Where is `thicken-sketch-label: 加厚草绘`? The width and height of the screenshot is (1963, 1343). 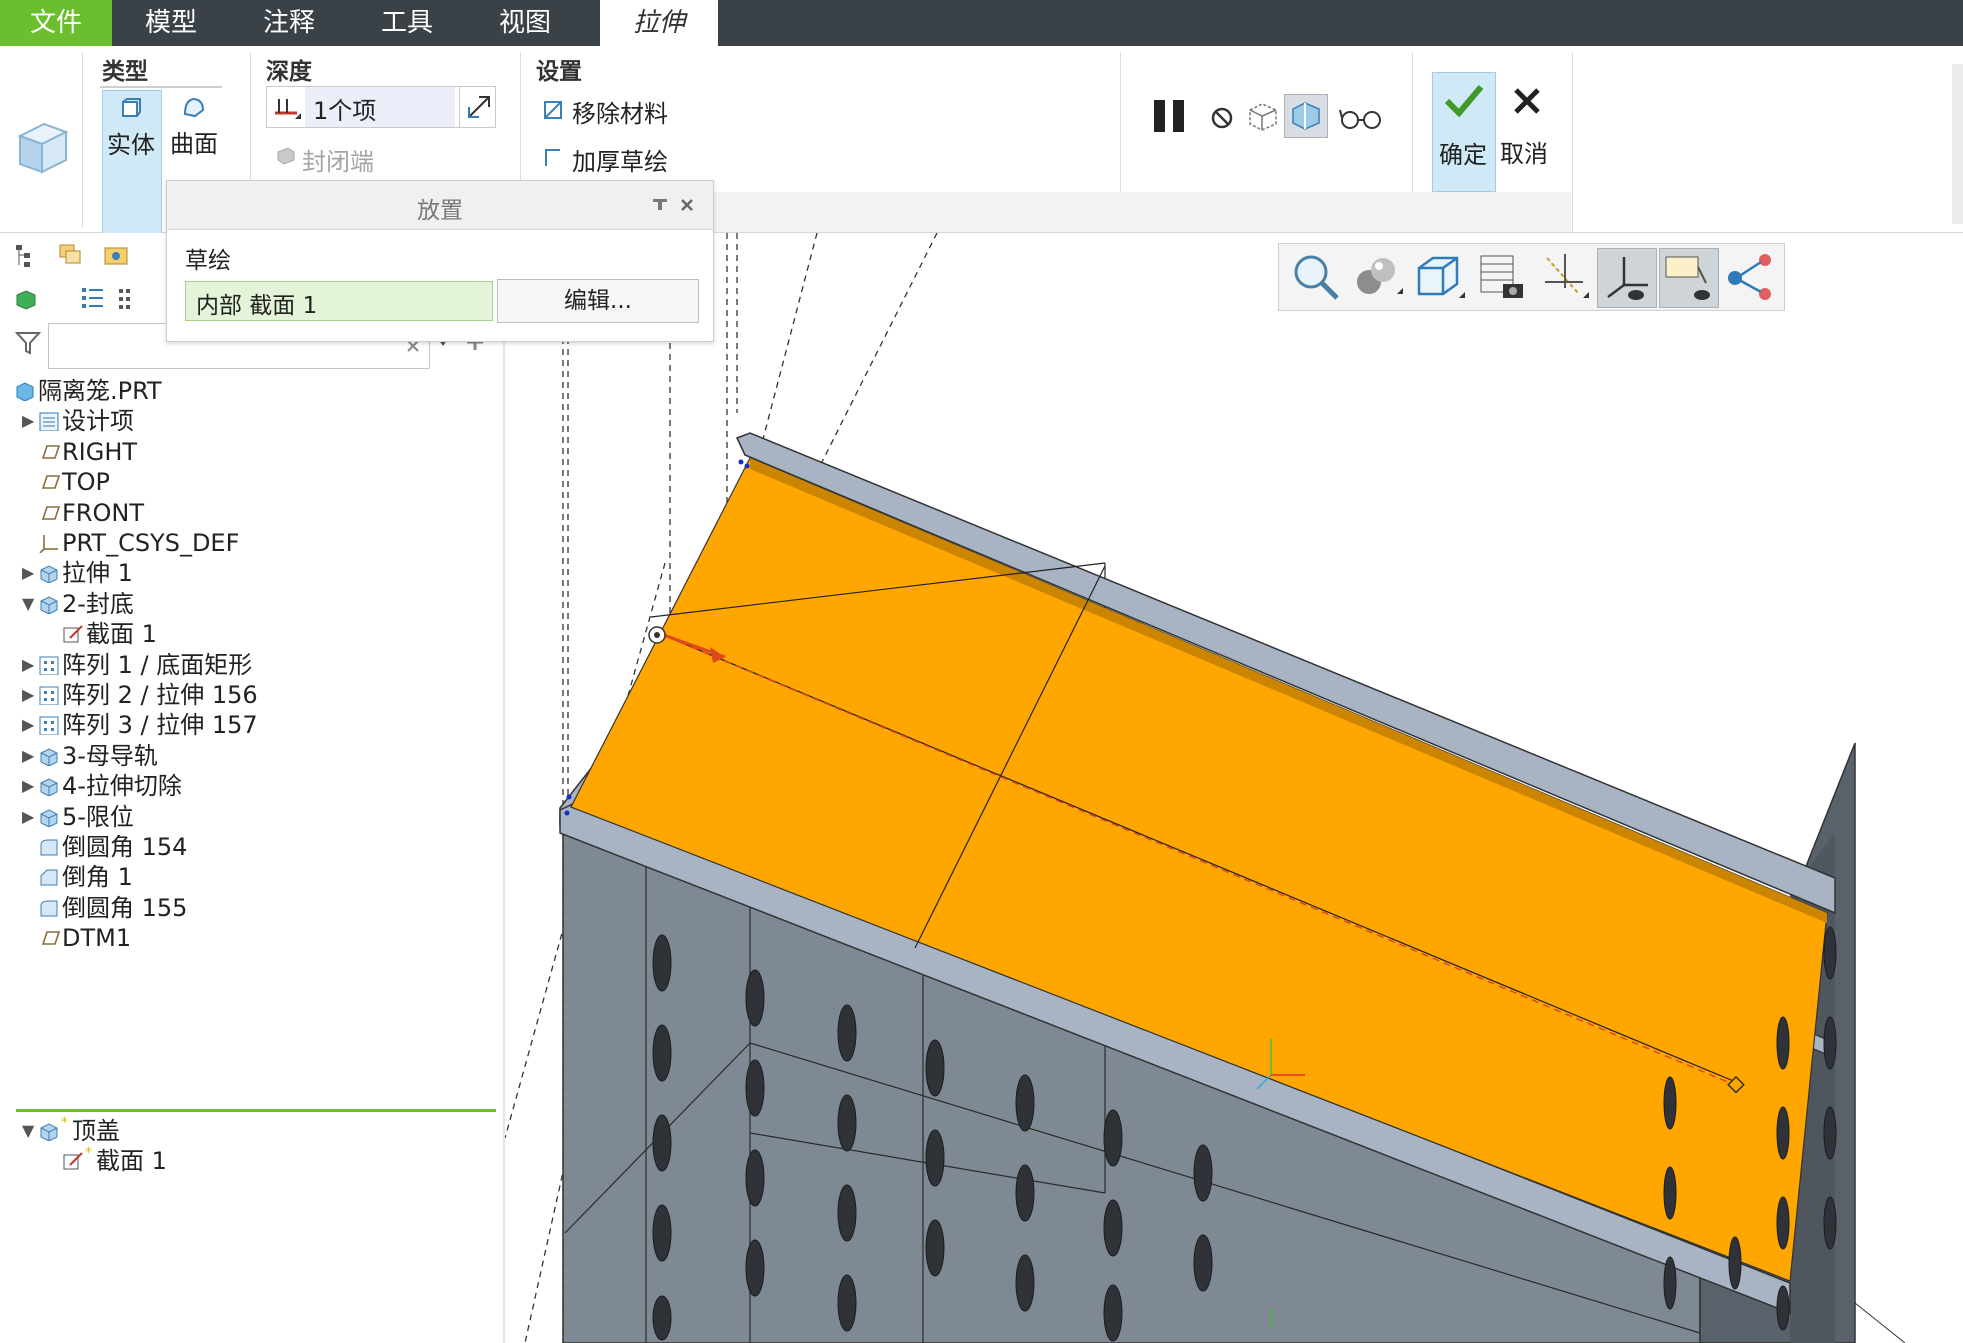
thicken-sketch-label: 加厚草绘 is located at coordinates (620, 162).